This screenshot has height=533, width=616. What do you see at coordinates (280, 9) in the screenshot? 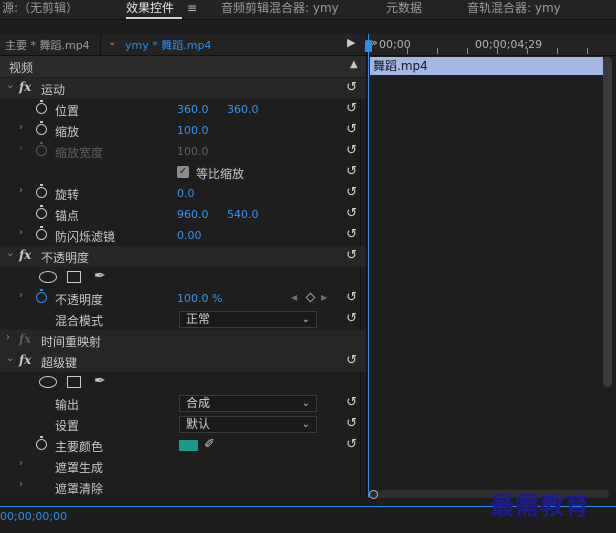
I see `tab-audio-clip-mixer: 音频剪辑混合器: ymy` at bounding box center [280, 9].